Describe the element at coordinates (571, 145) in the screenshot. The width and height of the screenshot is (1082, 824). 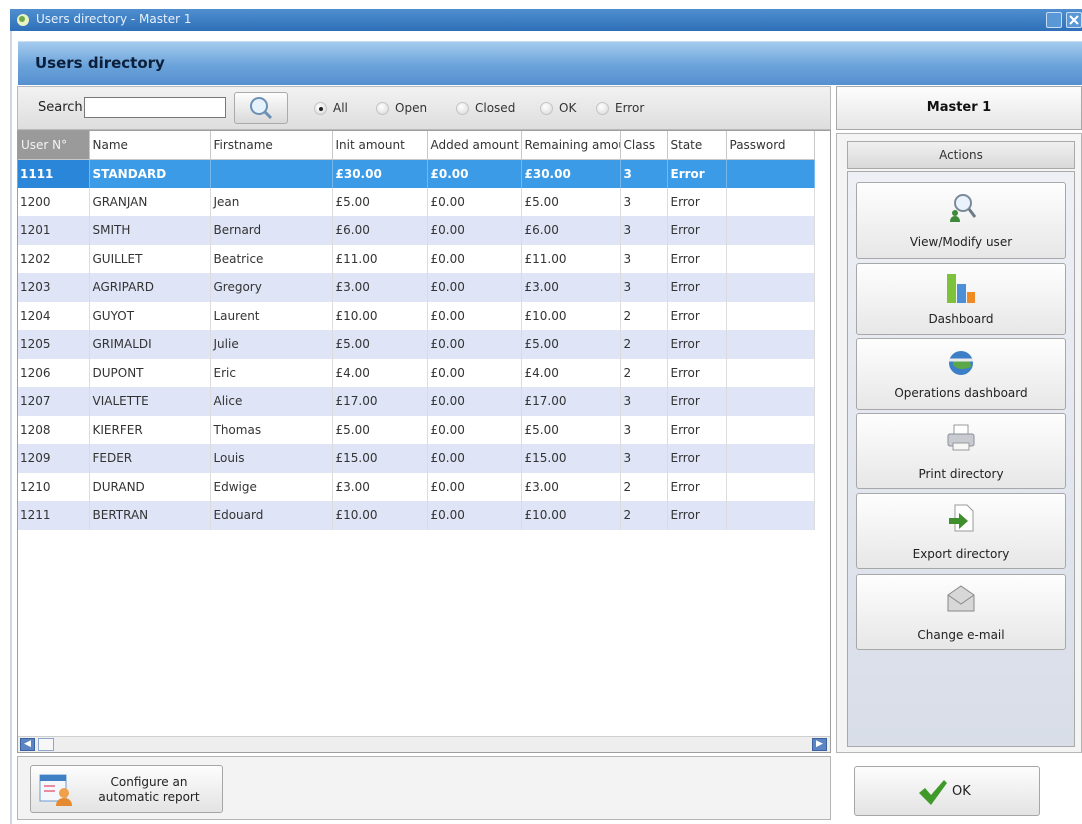
I see `column-header: Remaining amou` at that location.